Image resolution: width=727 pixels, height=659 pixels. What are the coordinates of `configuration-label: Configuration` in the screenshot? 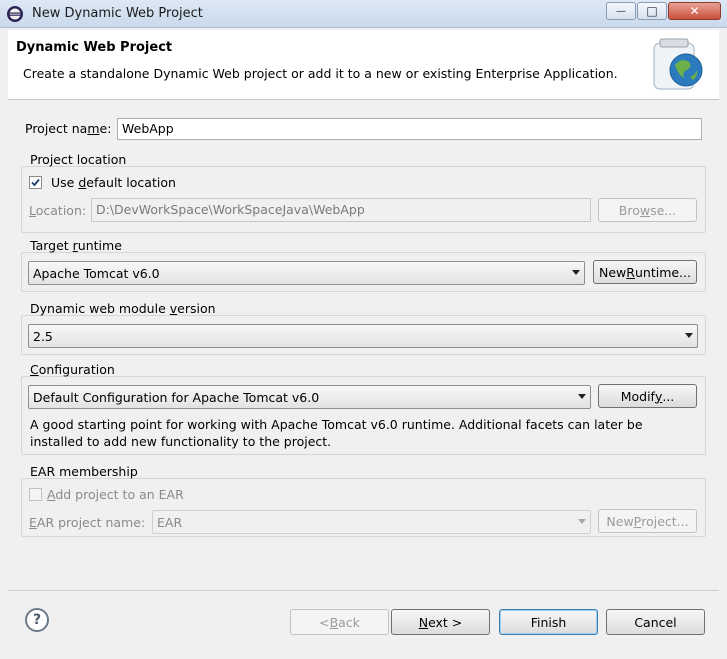 It's located at (72, 369).